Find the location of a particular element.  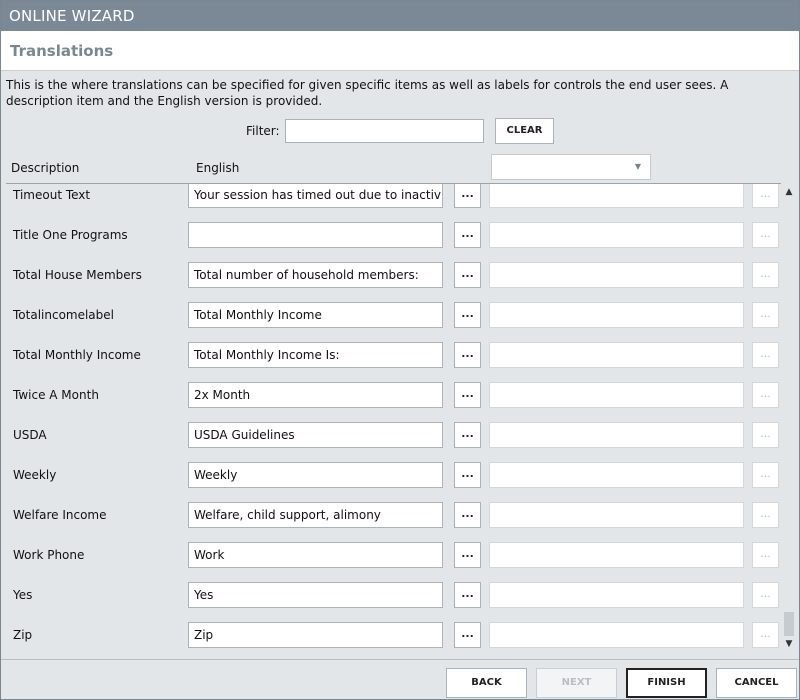

english-field: Yes is located at coordinates (315, 595).